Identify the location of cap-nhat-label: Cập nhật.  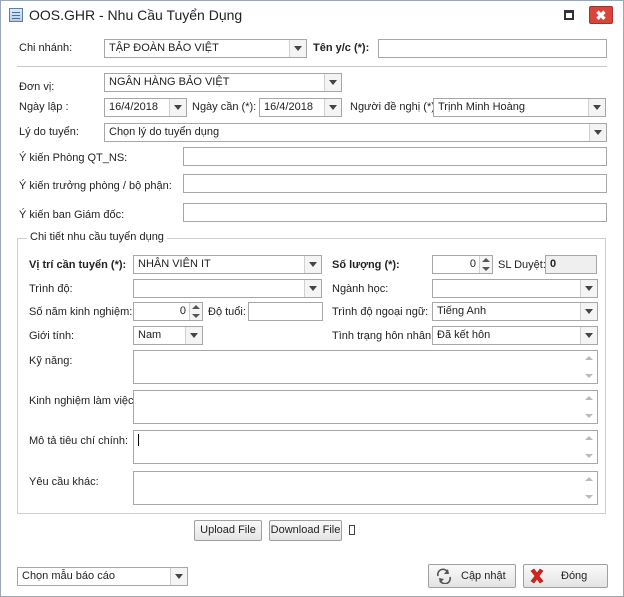
(483, 576).